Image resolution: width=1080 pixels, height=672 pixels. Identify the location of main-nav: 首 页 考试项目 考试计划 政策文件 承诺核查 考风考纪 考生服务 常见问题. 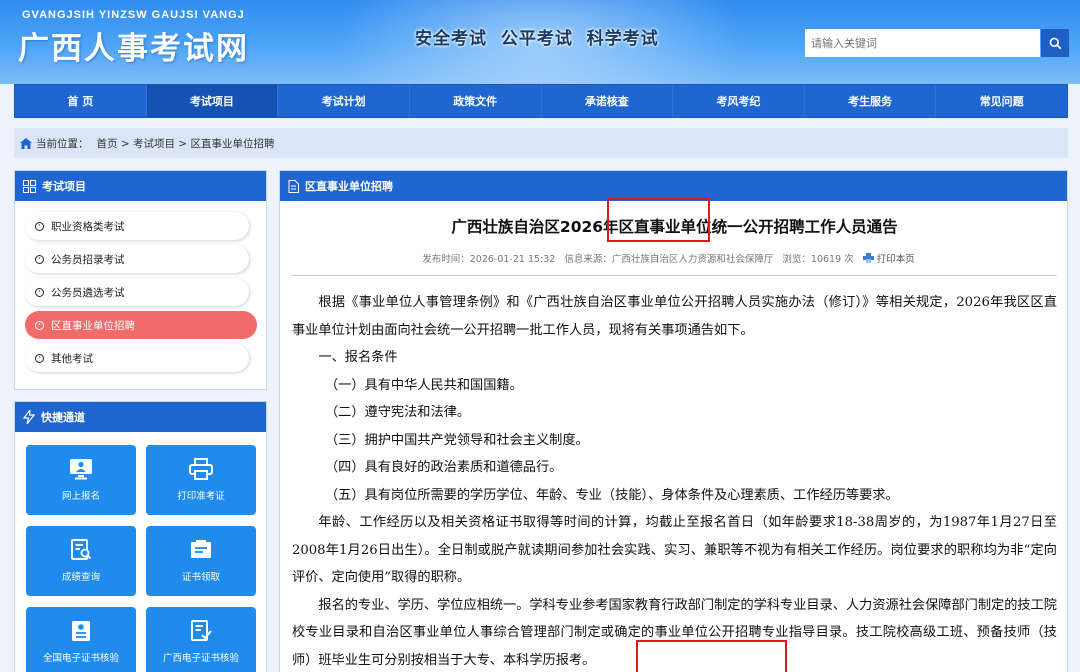
(541, 101).